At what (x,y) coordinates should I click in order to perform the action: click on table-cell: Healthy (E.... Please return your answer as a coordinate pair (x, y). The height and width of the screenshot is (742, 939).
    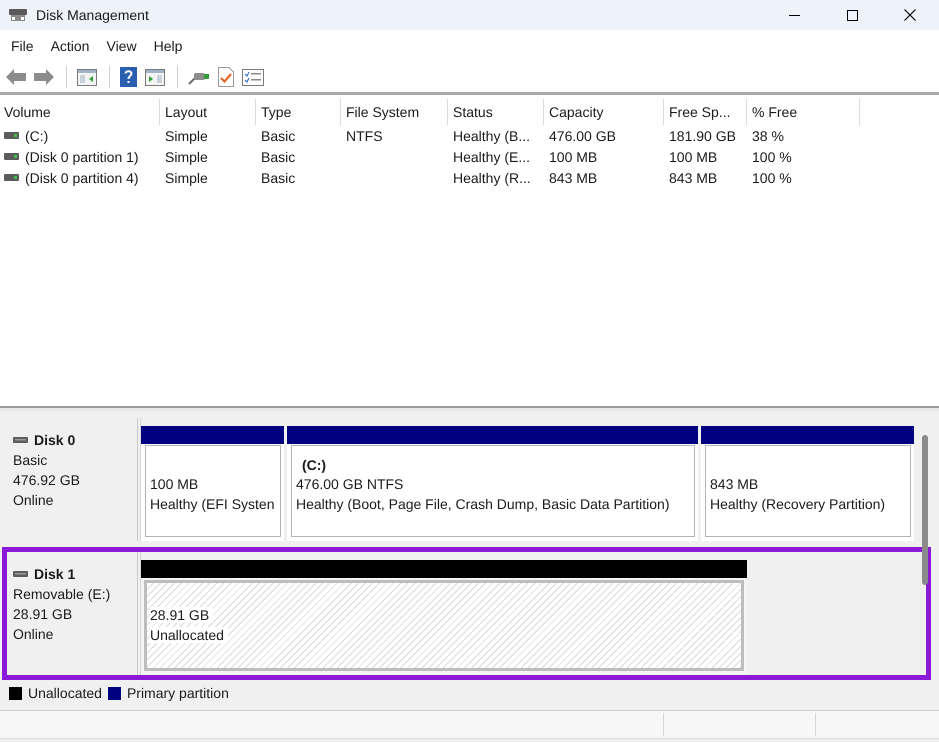
    Looking at the image, I should click on (491, 156).